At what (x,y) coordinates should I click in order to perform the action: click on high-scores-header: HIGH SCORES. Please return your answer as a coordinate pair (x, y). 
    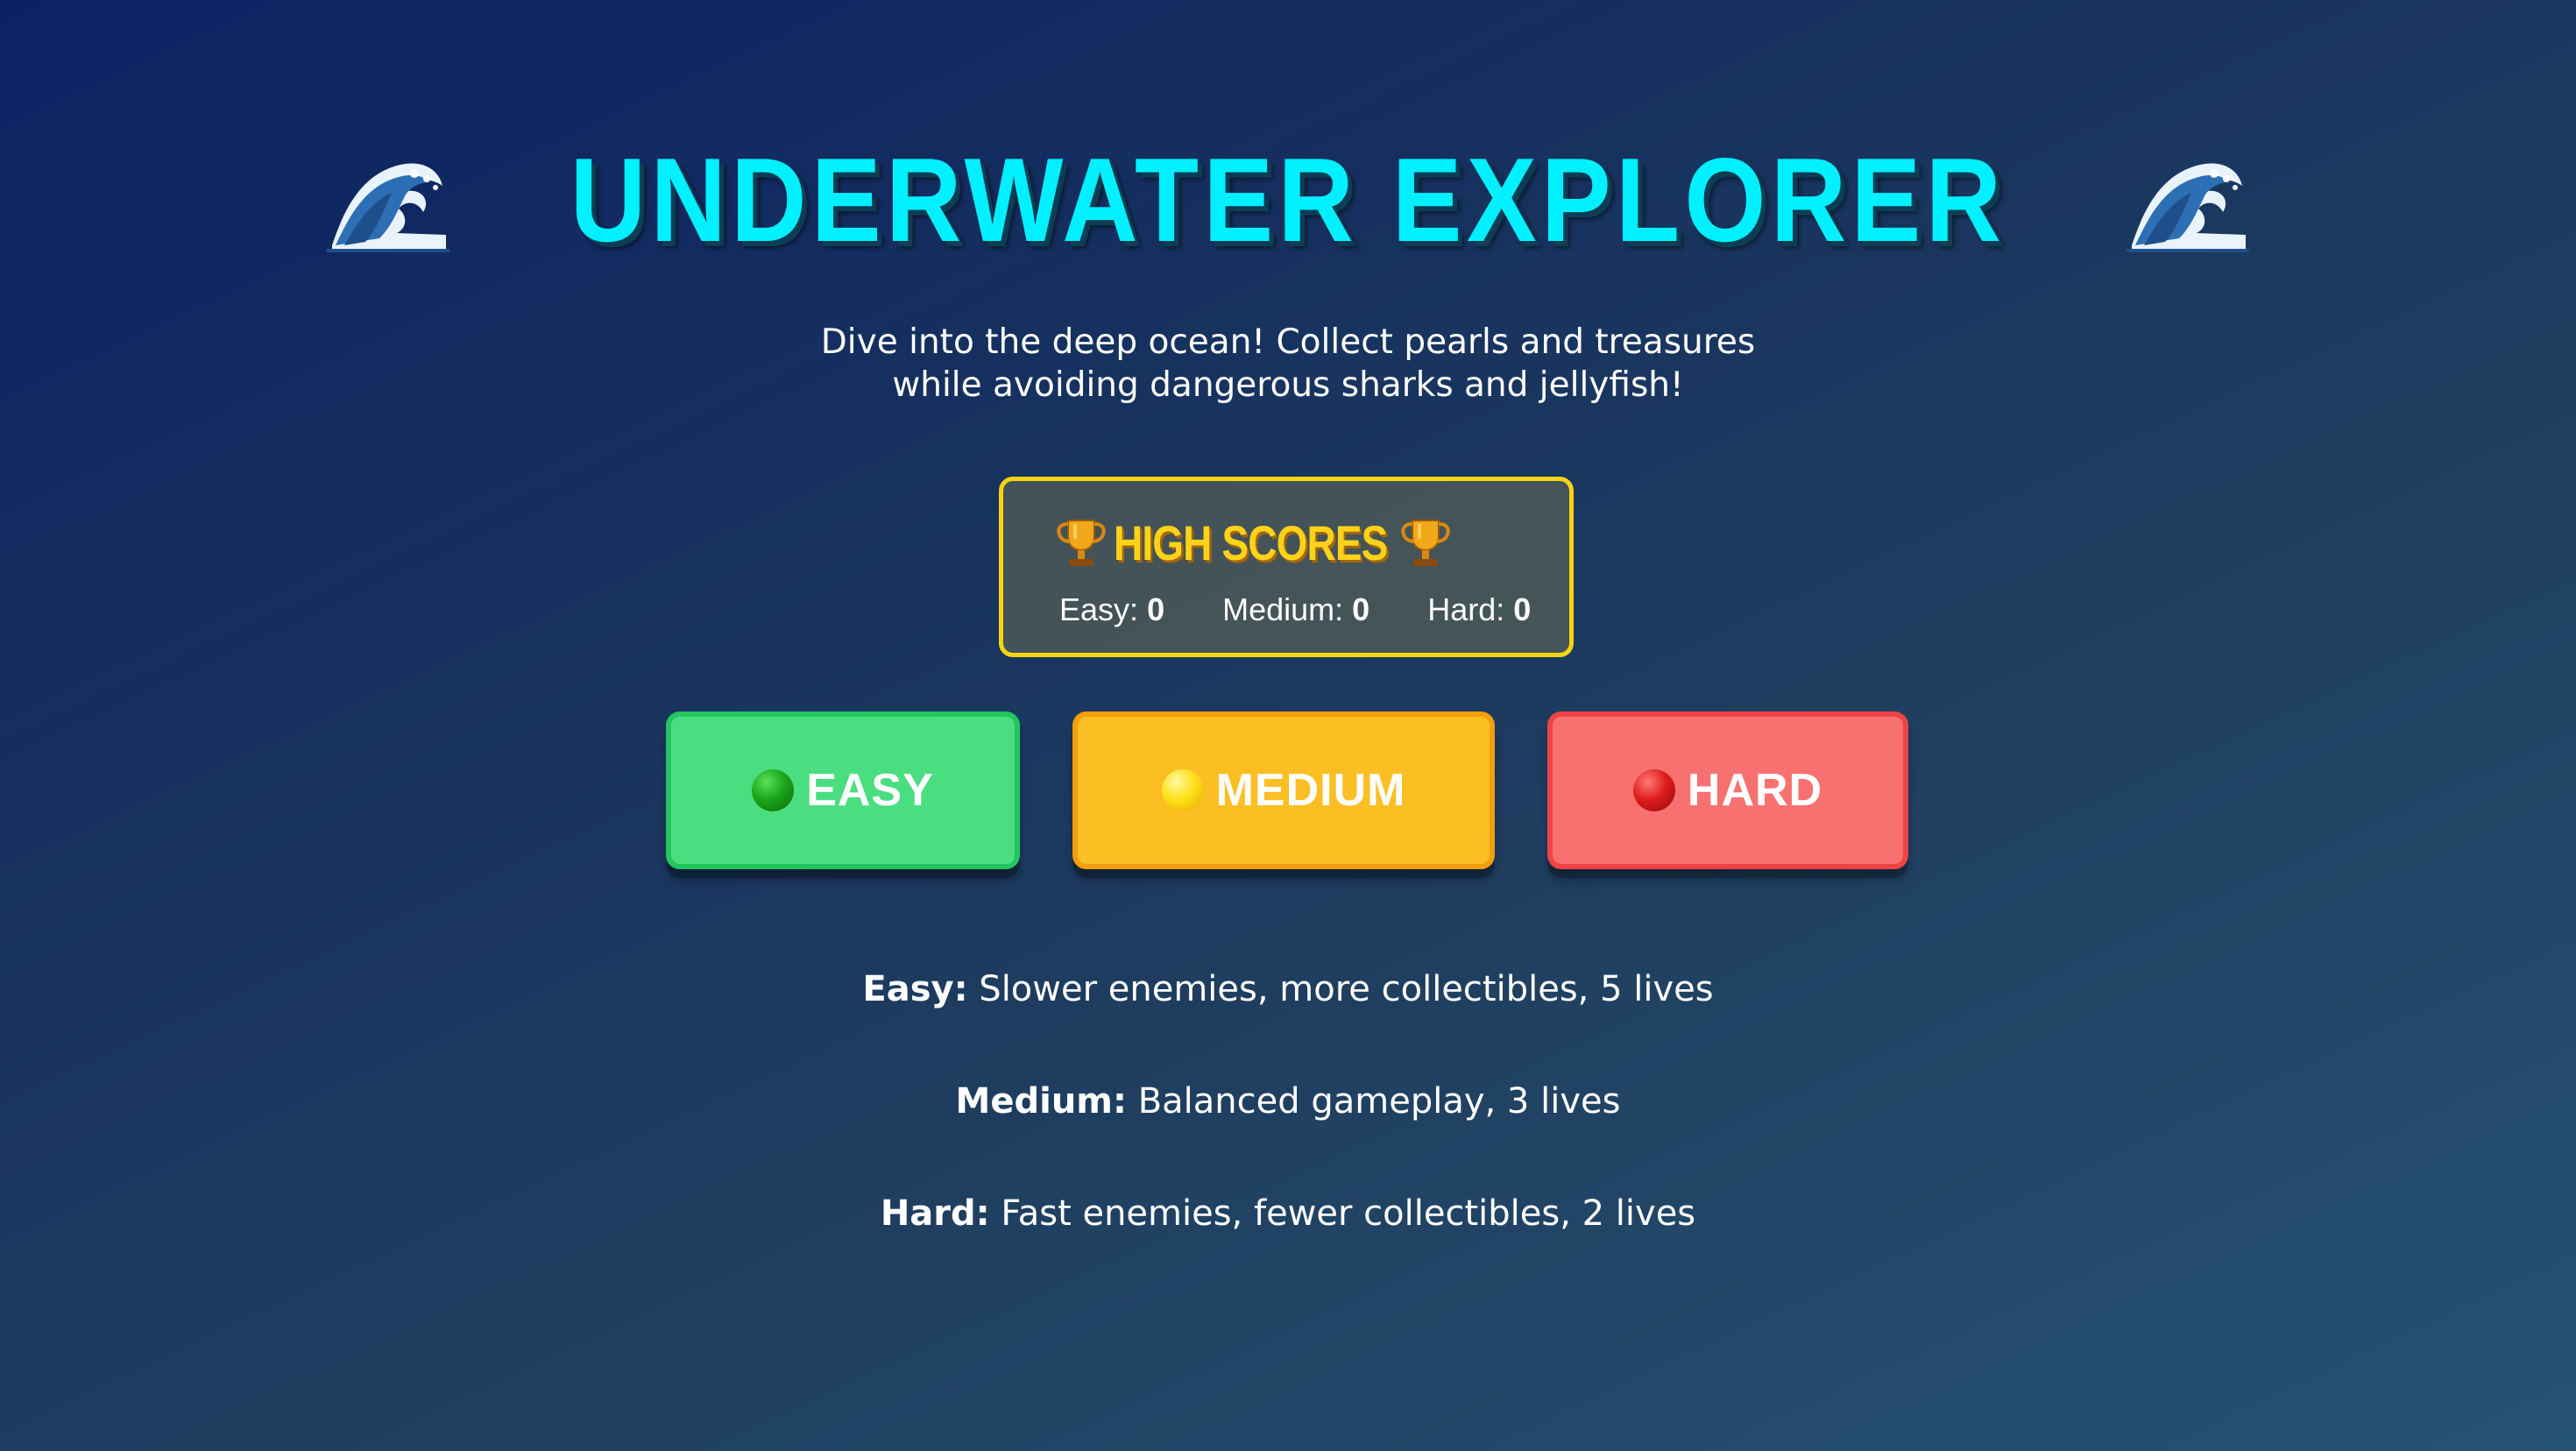
    Looking at the image, I should click on (1253, 542).